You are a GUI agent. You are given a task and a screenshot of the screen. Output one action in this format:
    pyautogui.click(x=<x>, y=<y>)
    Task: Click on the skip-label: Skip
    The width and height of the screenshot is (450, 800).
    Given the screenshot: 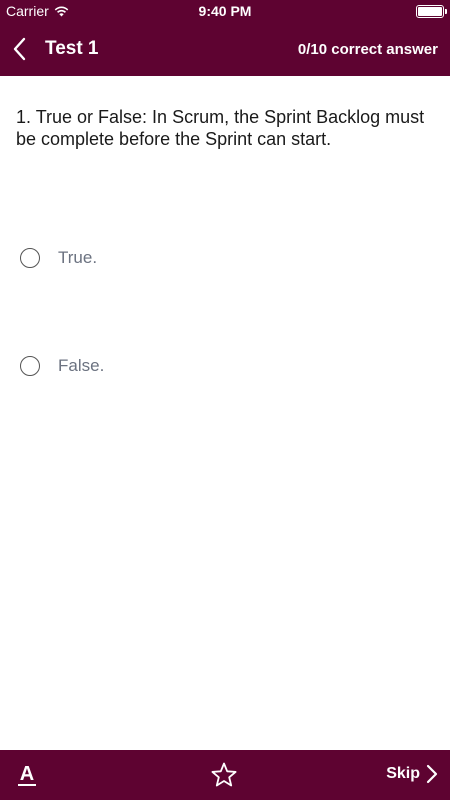 What is the action you would take?
    pyautogui.click(x=403, y=773)
    